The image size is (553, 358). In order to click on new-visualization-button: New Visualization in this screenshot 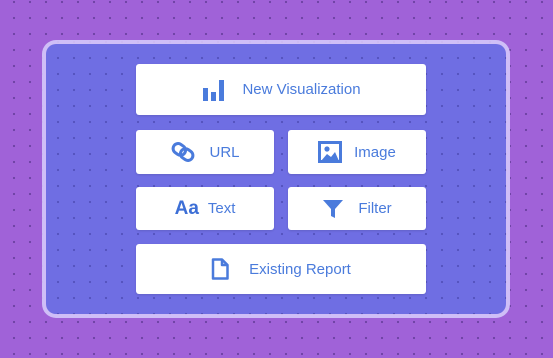, I will do `click(281, 89)`.